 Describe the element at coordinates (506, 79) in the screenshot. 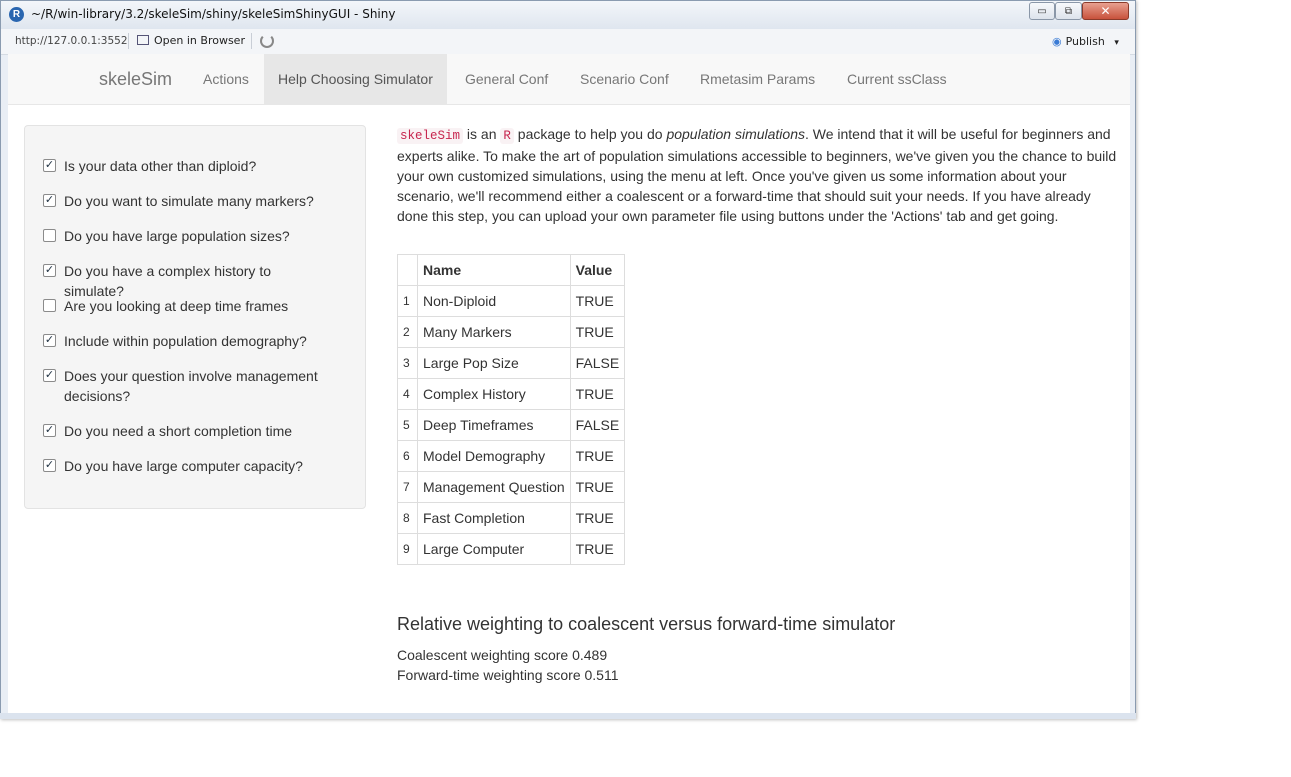

I see `tab-general-conf: General Conf` at that location.